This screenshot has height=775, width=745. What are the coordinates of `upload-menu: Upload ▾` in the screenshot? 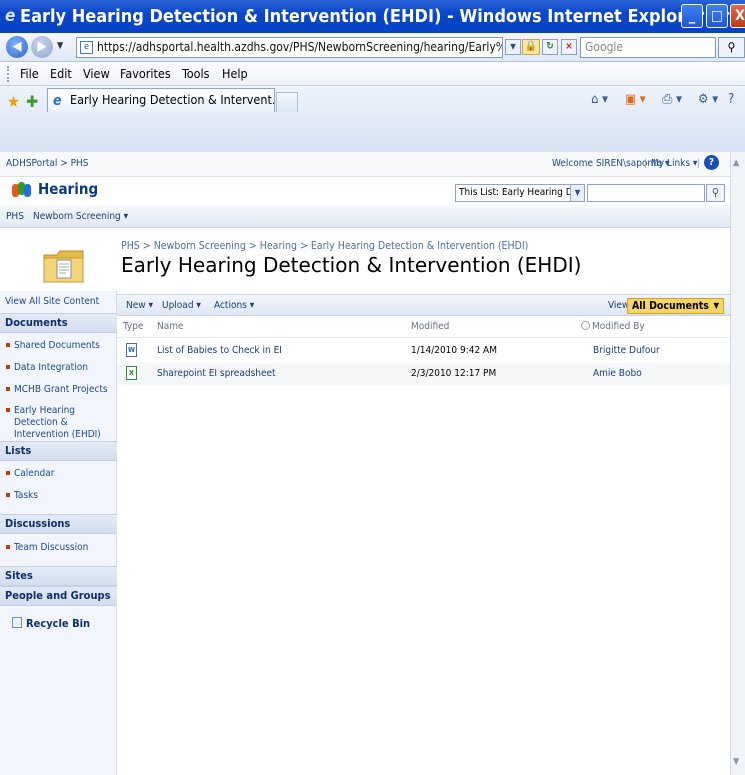 It's located at (181, 305).